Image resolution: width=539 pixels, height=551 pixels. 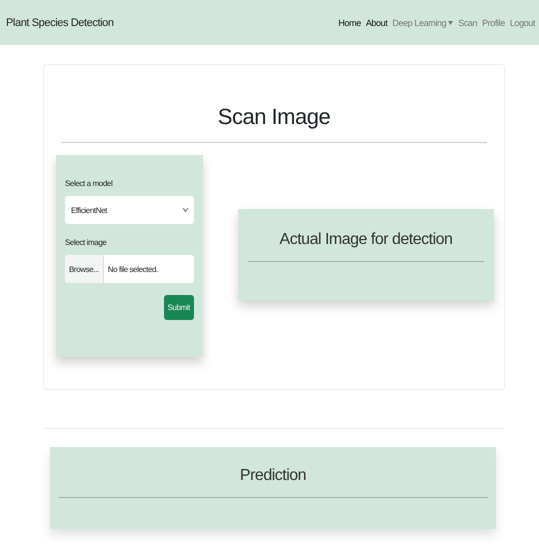 I want to click on nav-link: About, so click(x=377, y=23).